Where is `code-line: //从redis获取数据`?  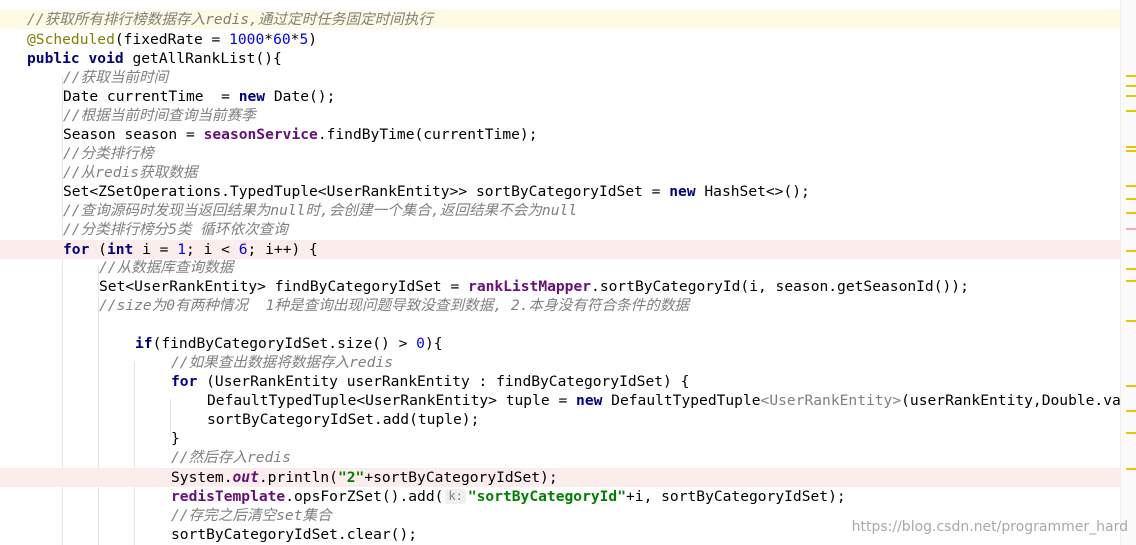 code-line: //从redis获取数据 is located at coordinates (560, 172).